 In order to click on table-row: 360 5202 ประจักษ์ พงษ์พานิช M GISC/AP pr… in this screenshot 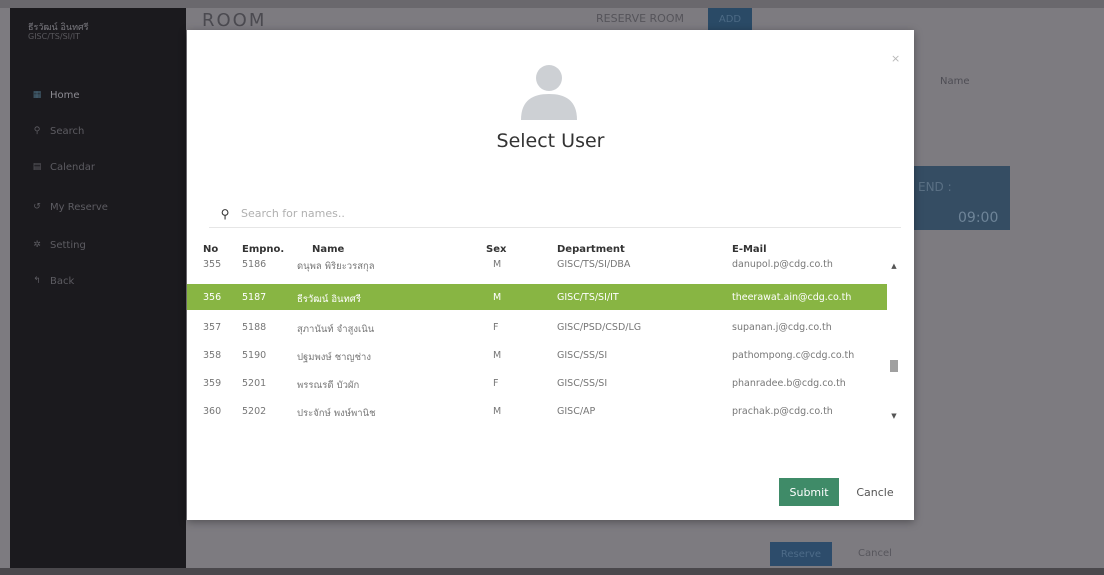, I will do `click(537, 411)`.